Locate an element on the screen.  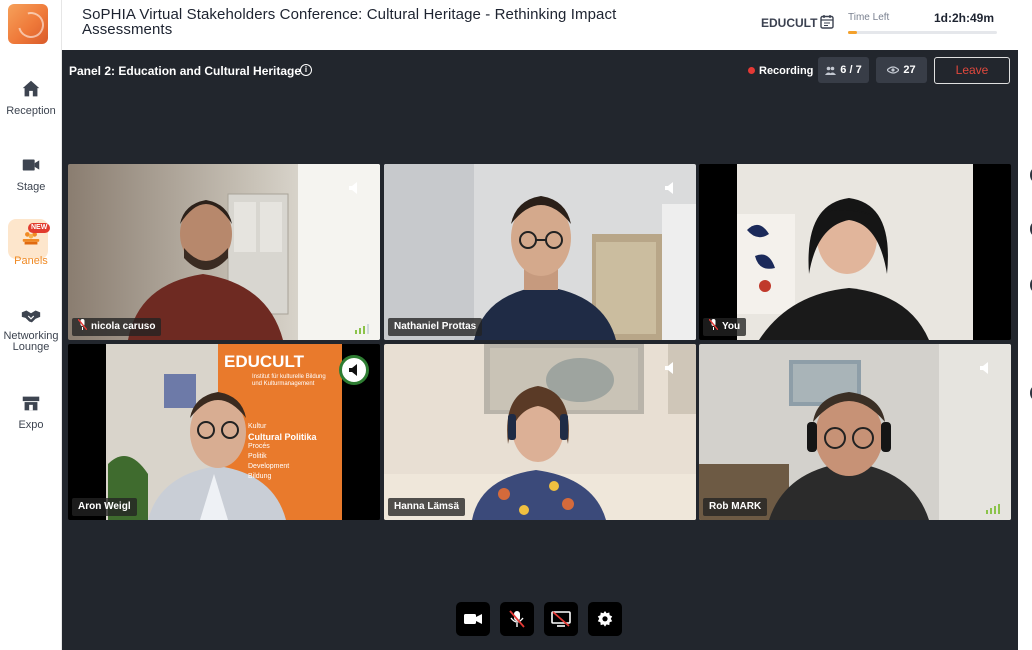
sidebar-item-label-line2: Lounge is located at coordinates (31, 347).